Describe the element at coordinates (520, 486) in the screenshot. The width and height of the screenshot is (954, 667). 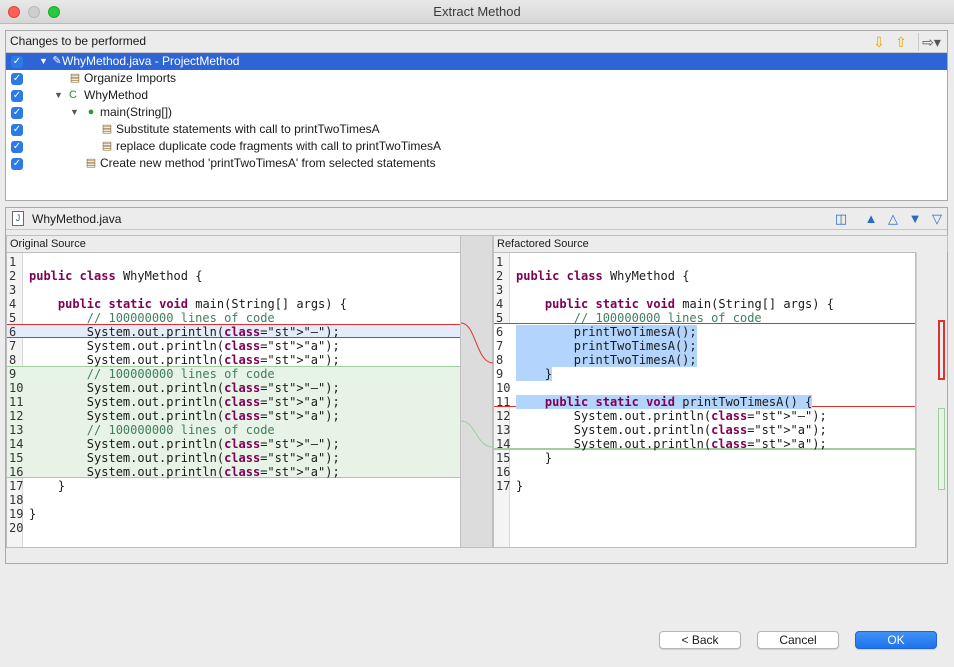
I see `code-text: }` at that location.